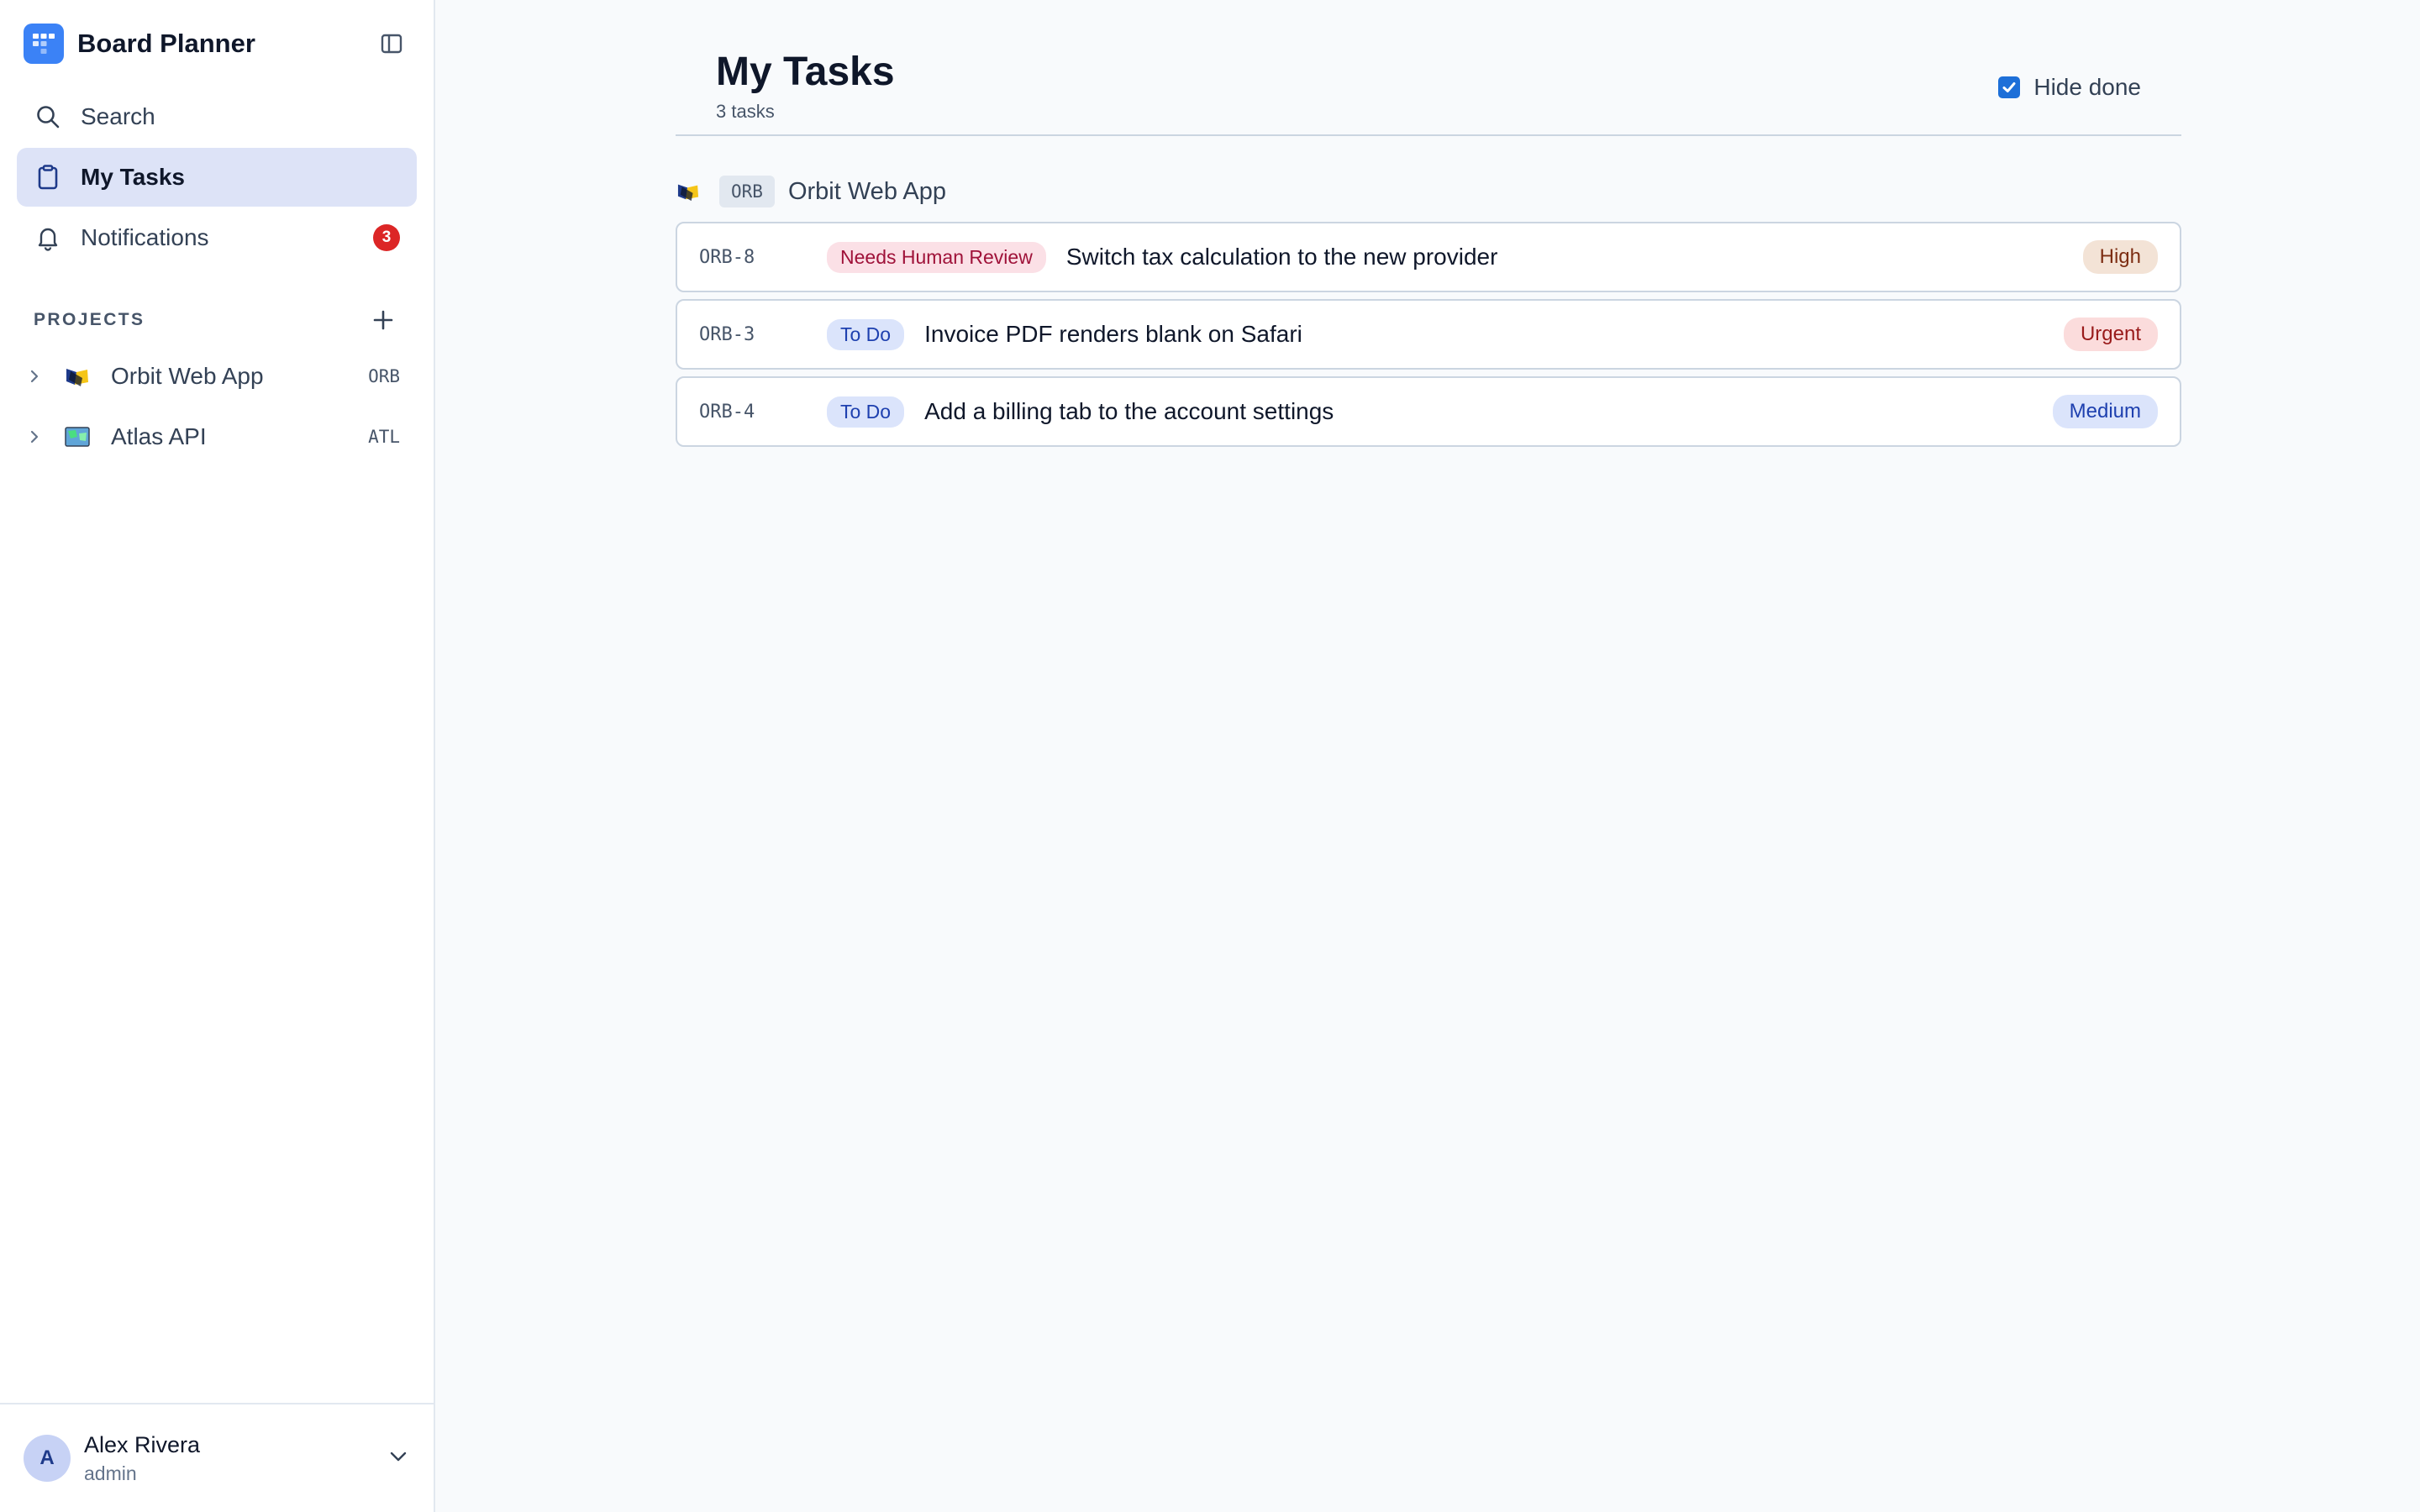 The image size is (2420, 1512). I want to click on nav-item-my-tasks: My Tasks, so click(217, 177).